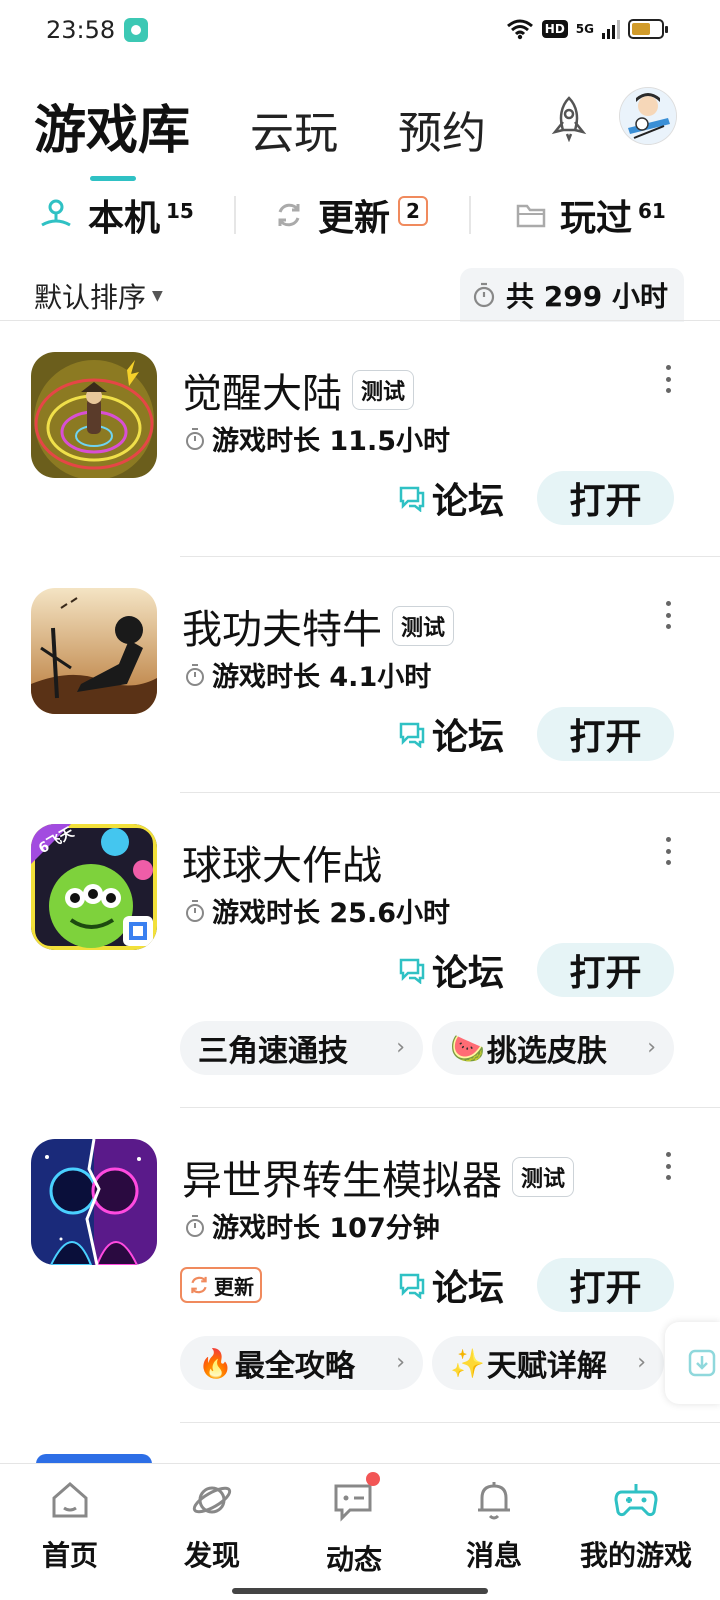 This screenshot has width=720, height=1600. What do you see at coordinates (262, 390) in the screenshot?
I see `game-title: 觉醒大陆` at bounding box center [262, 390].